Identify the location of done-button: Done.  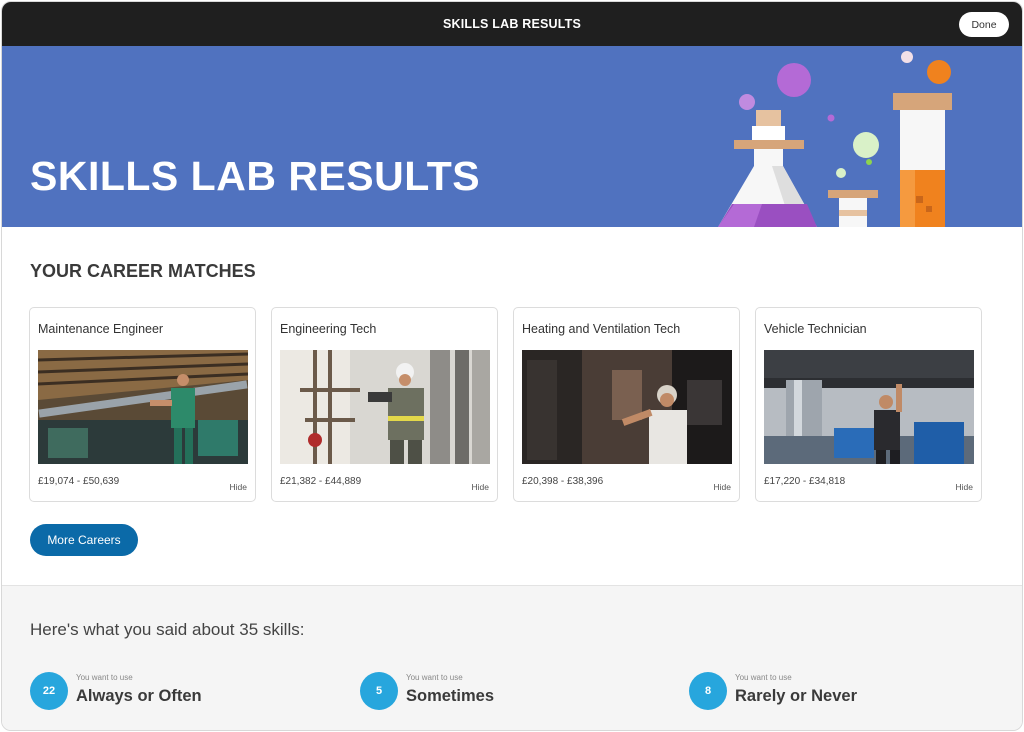
(984, 24).